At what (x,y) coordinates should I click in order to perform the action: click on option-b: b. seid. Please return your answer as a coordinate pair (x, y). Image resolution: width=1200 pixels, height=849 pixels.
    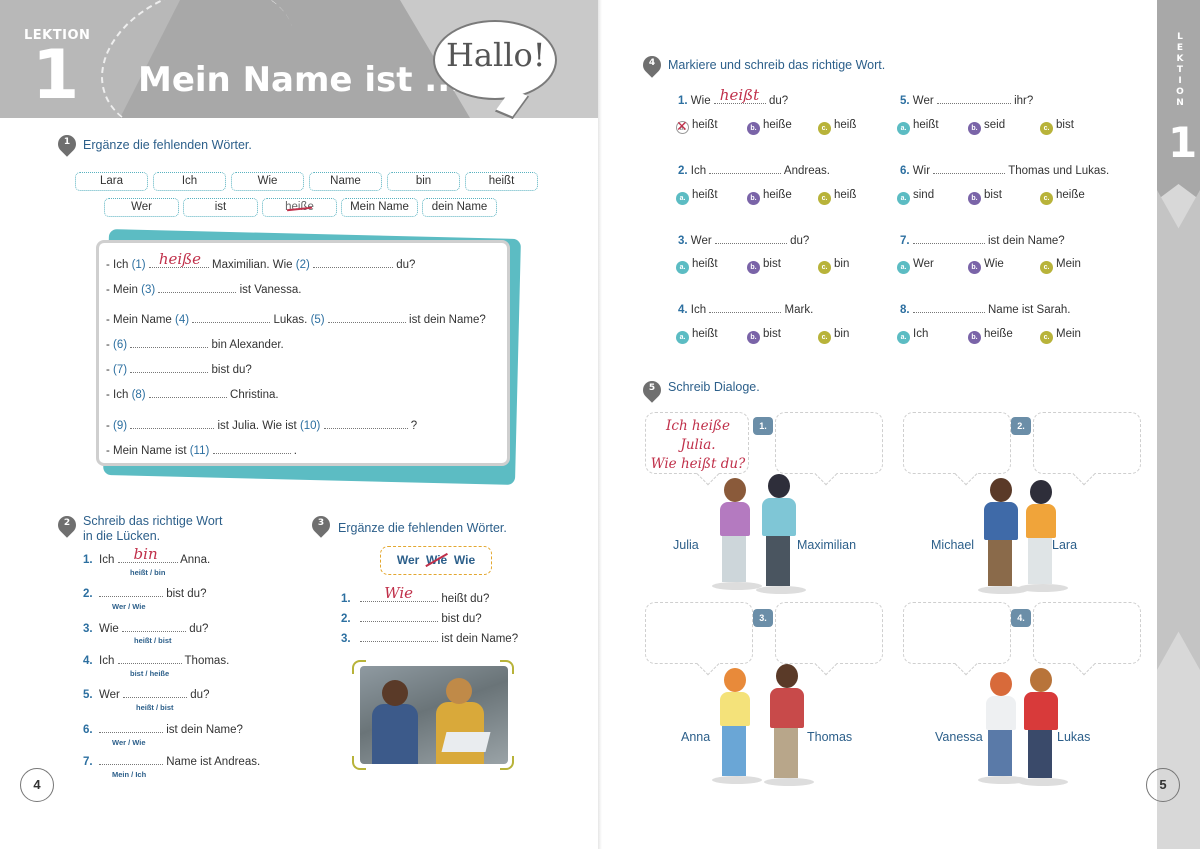
    Looking at the image, I should click on (986, 127).